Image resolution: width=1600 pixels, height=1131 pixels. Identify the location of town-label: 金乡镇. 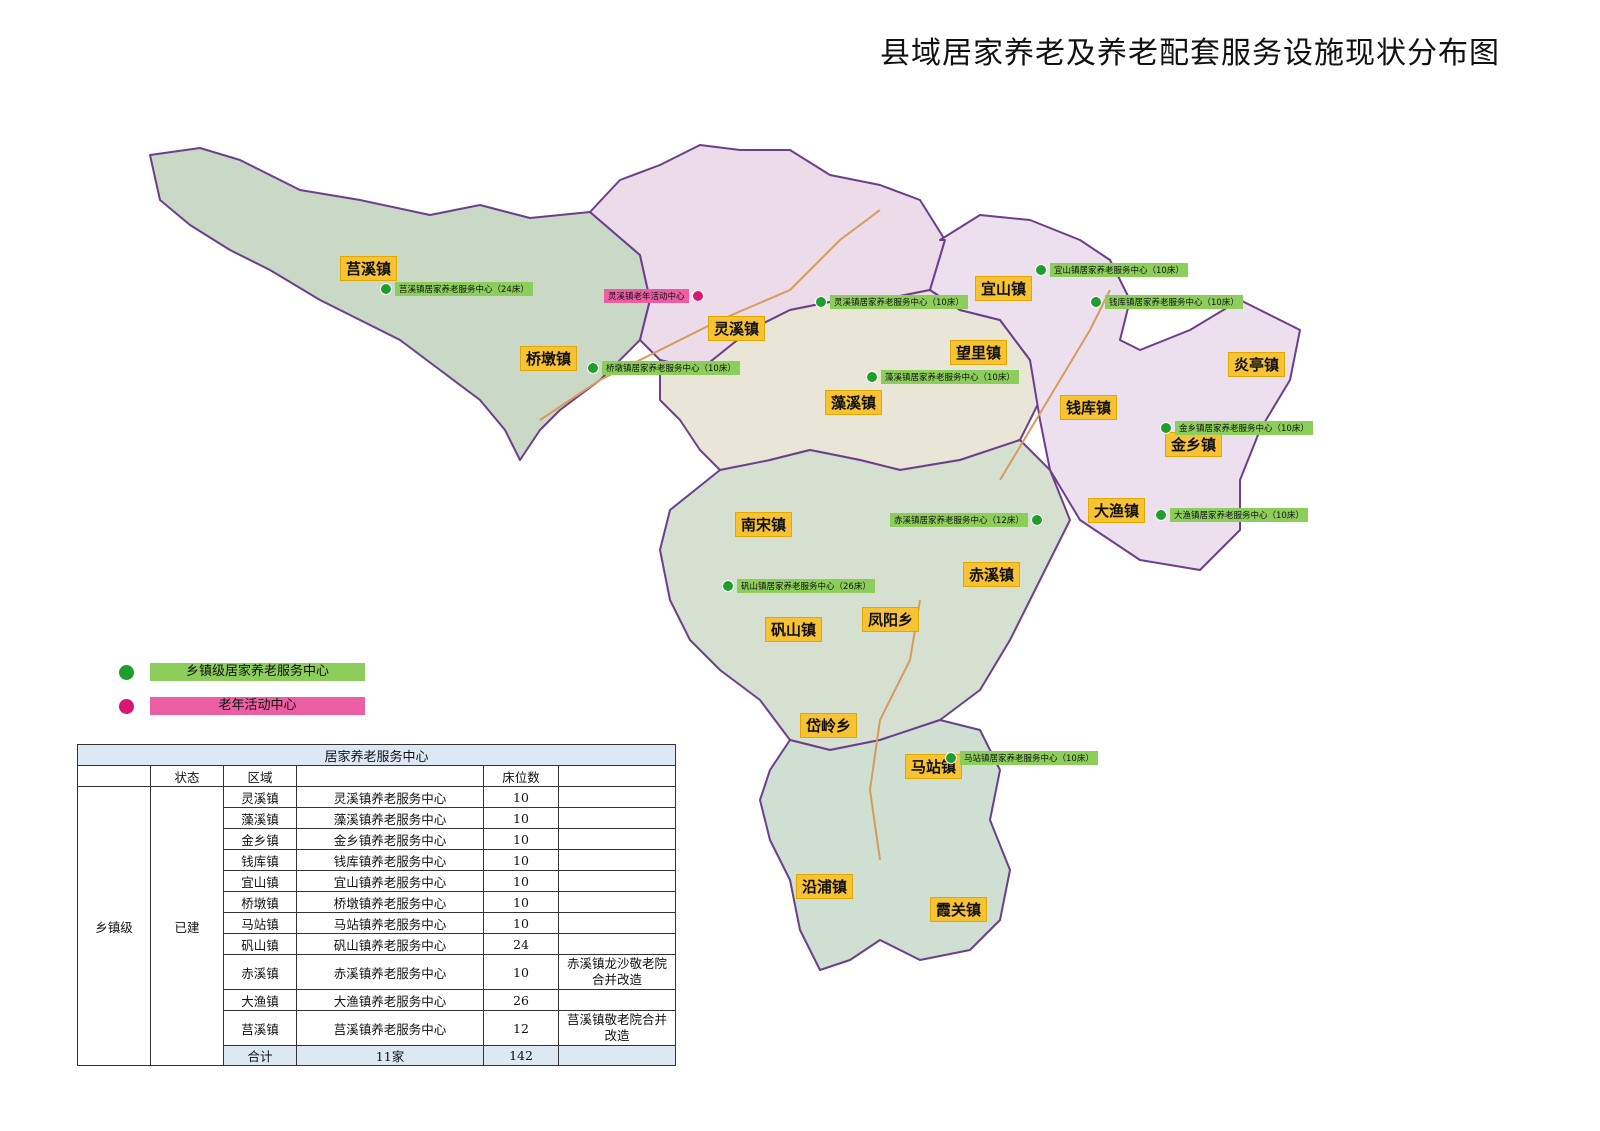
(1194, 444).